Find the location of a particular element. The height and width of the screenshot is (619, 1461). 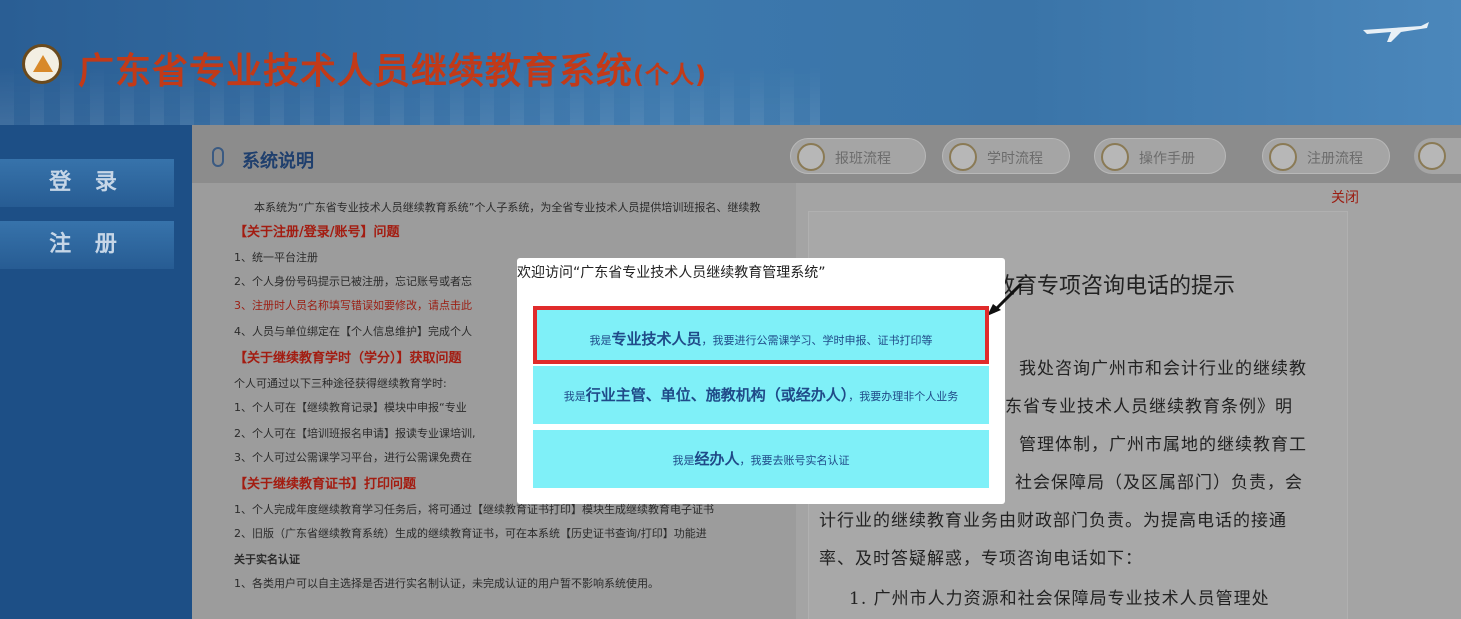

choice-suffix: ，我要办理非个人业务 is located at coordinates (903, 396).